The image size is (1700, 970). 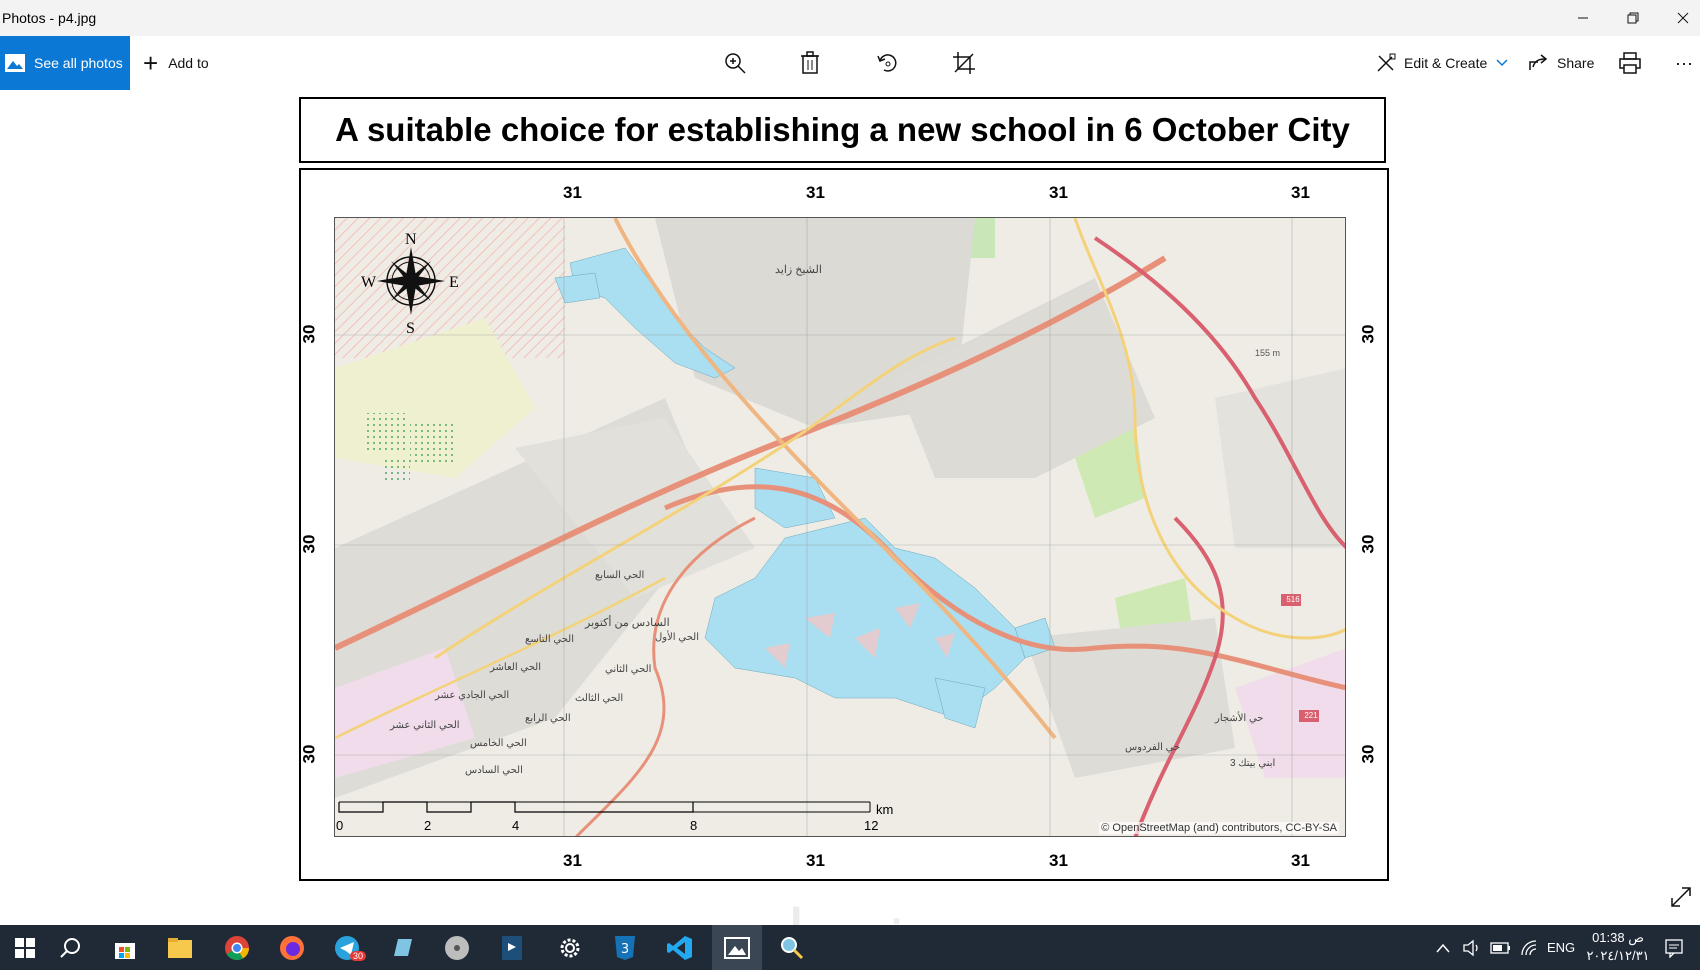 I want to click on settings-button, so click(x=570, y=947).